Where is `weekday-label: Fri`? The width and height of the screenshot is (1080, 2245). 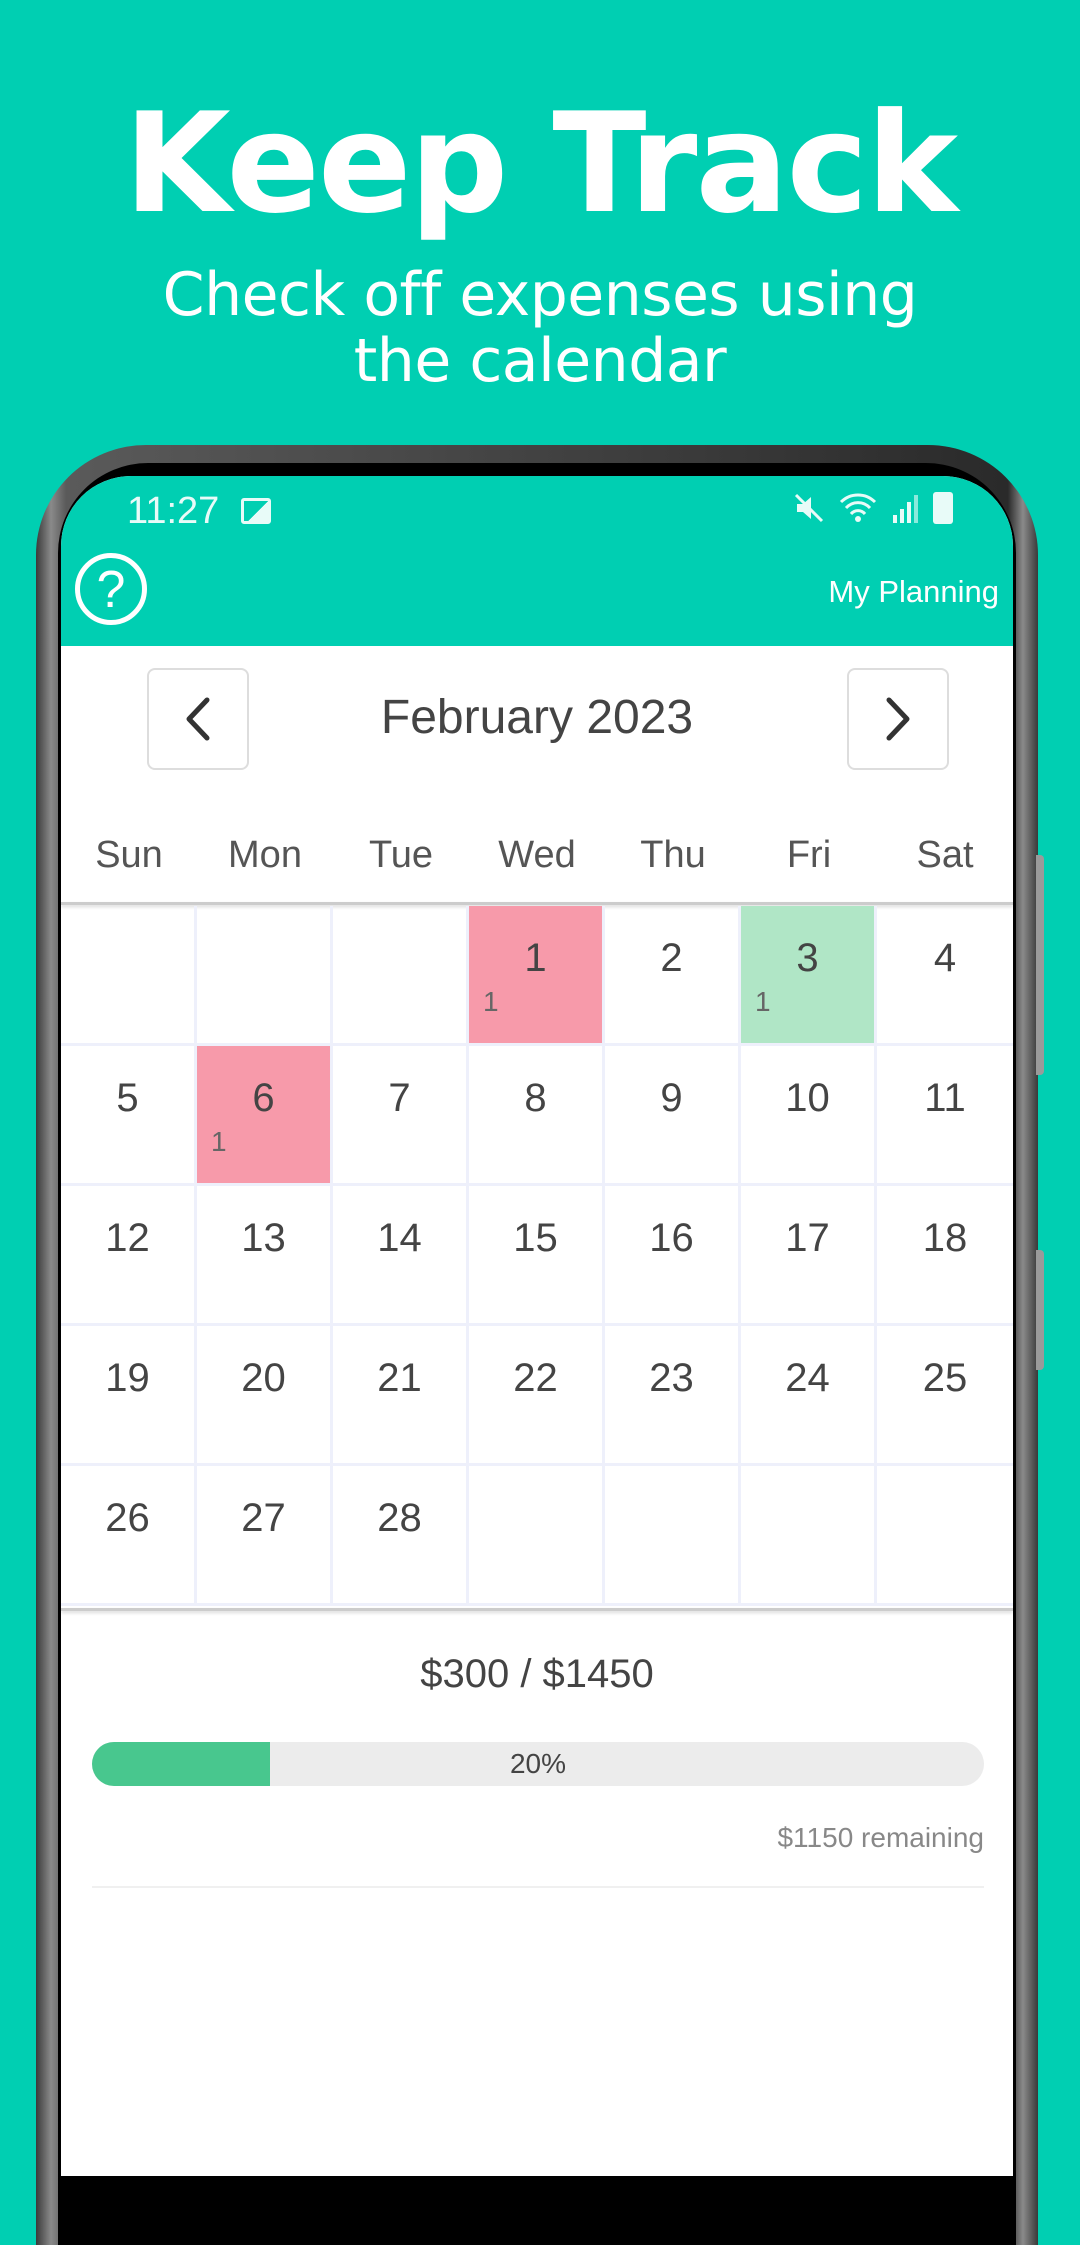
weekday-label: Fri is located at coordinates (809, 855).